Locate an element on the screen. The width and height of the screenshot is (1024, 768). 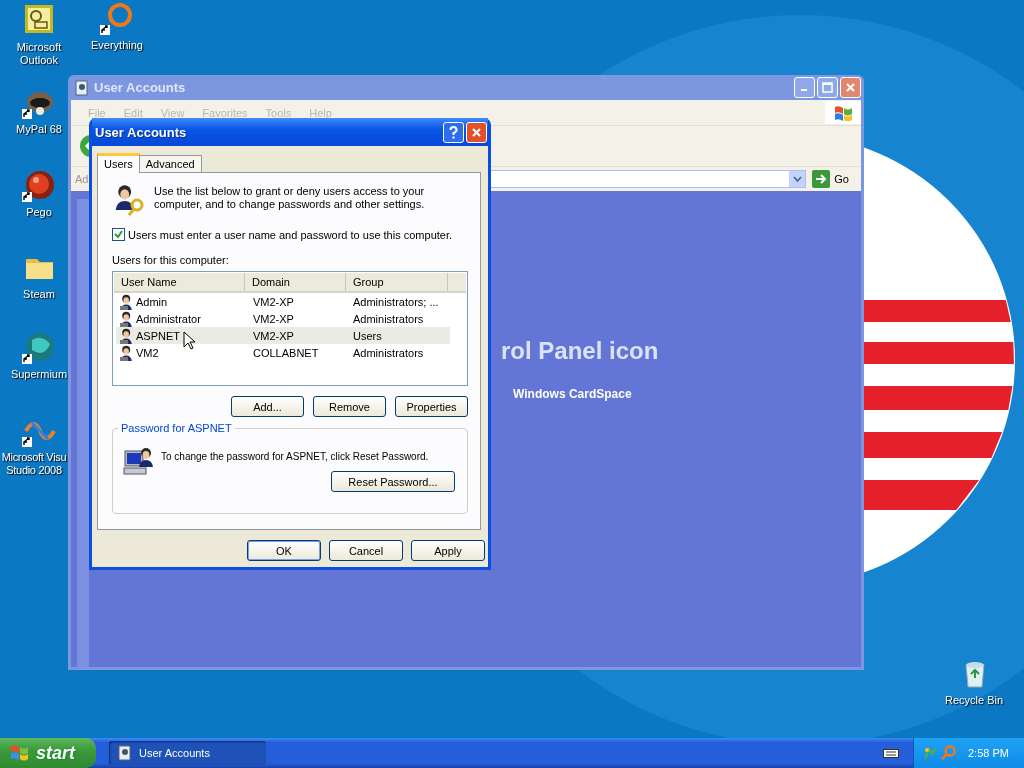
address-label: Ad is located at coordinates (82, 179).